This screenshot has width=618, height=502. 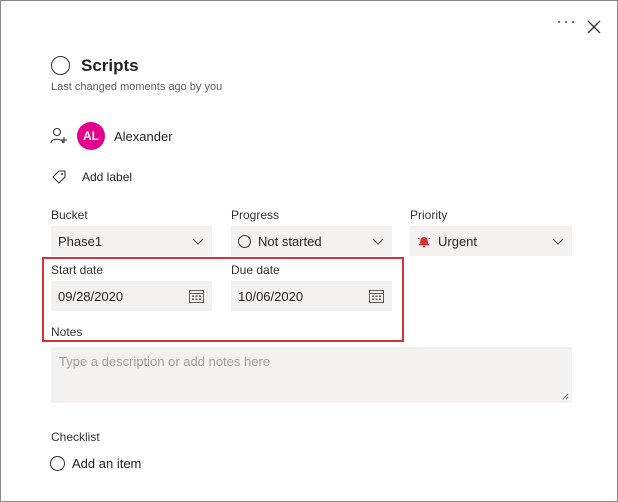 I want to click on bucket-select: Phase1, so click(x=131, y=241).